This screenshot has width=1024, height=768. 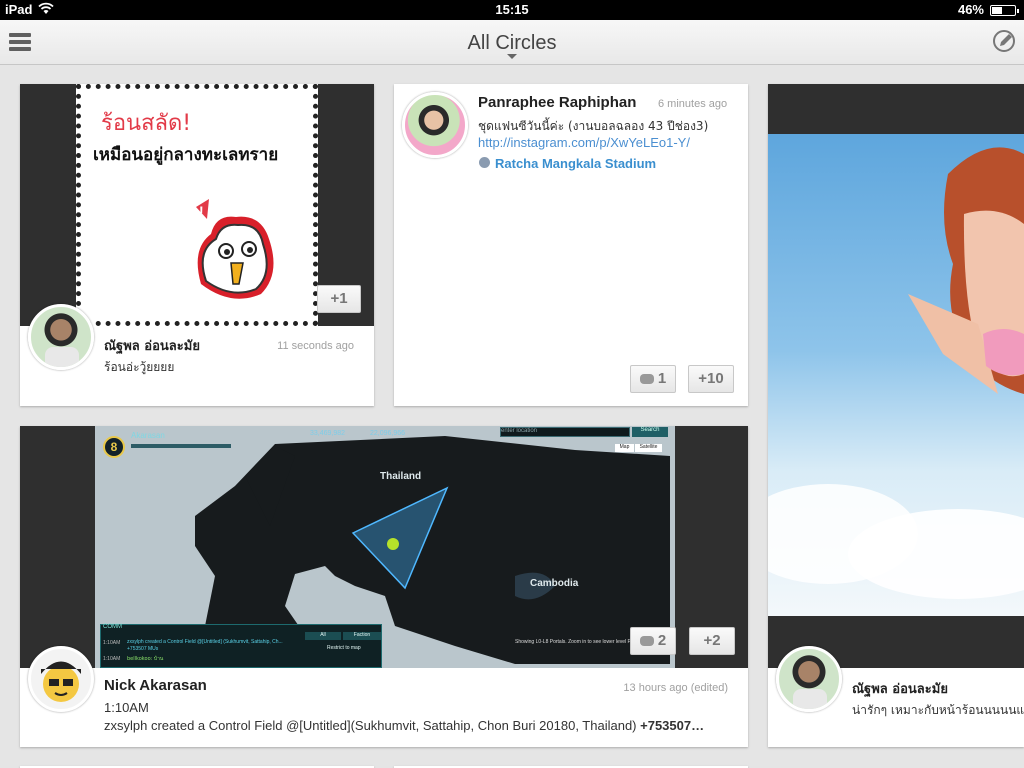 What do you see at coordinates (997, 10) in the screenshot?
I see `battery-level-fill` at bounding box center [997, 10].